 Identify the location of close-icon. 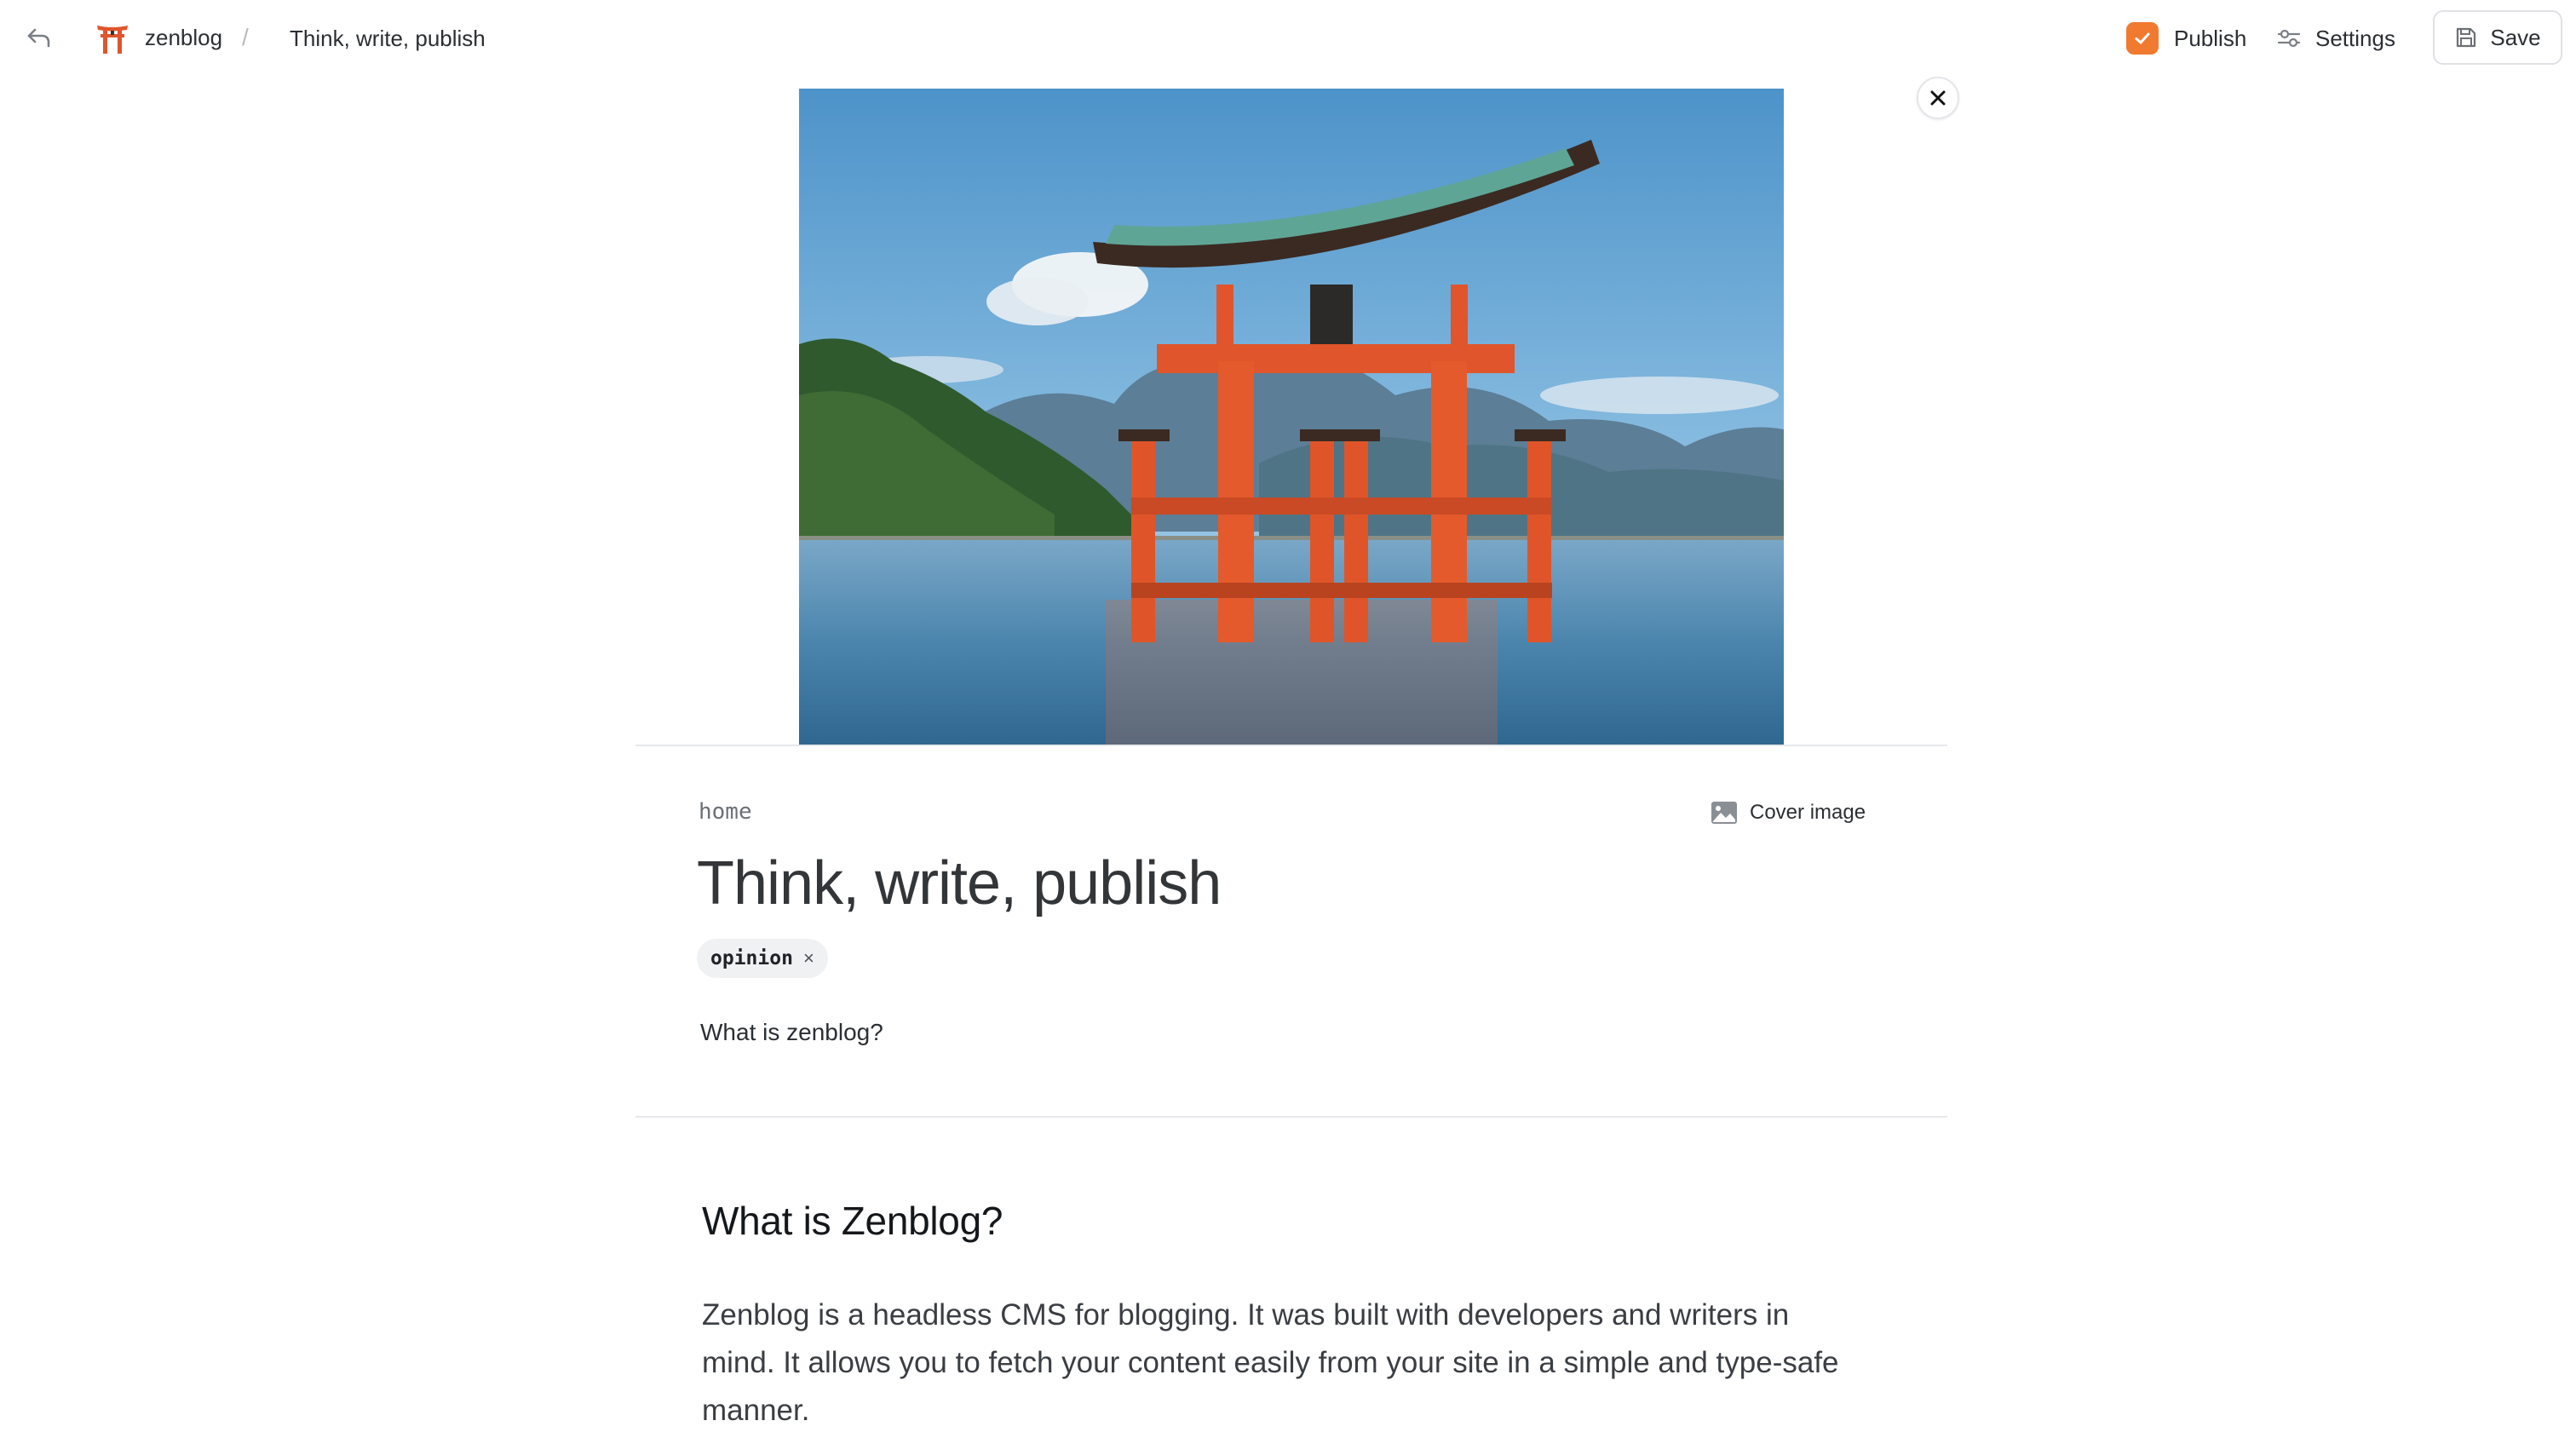
(1938, 98).